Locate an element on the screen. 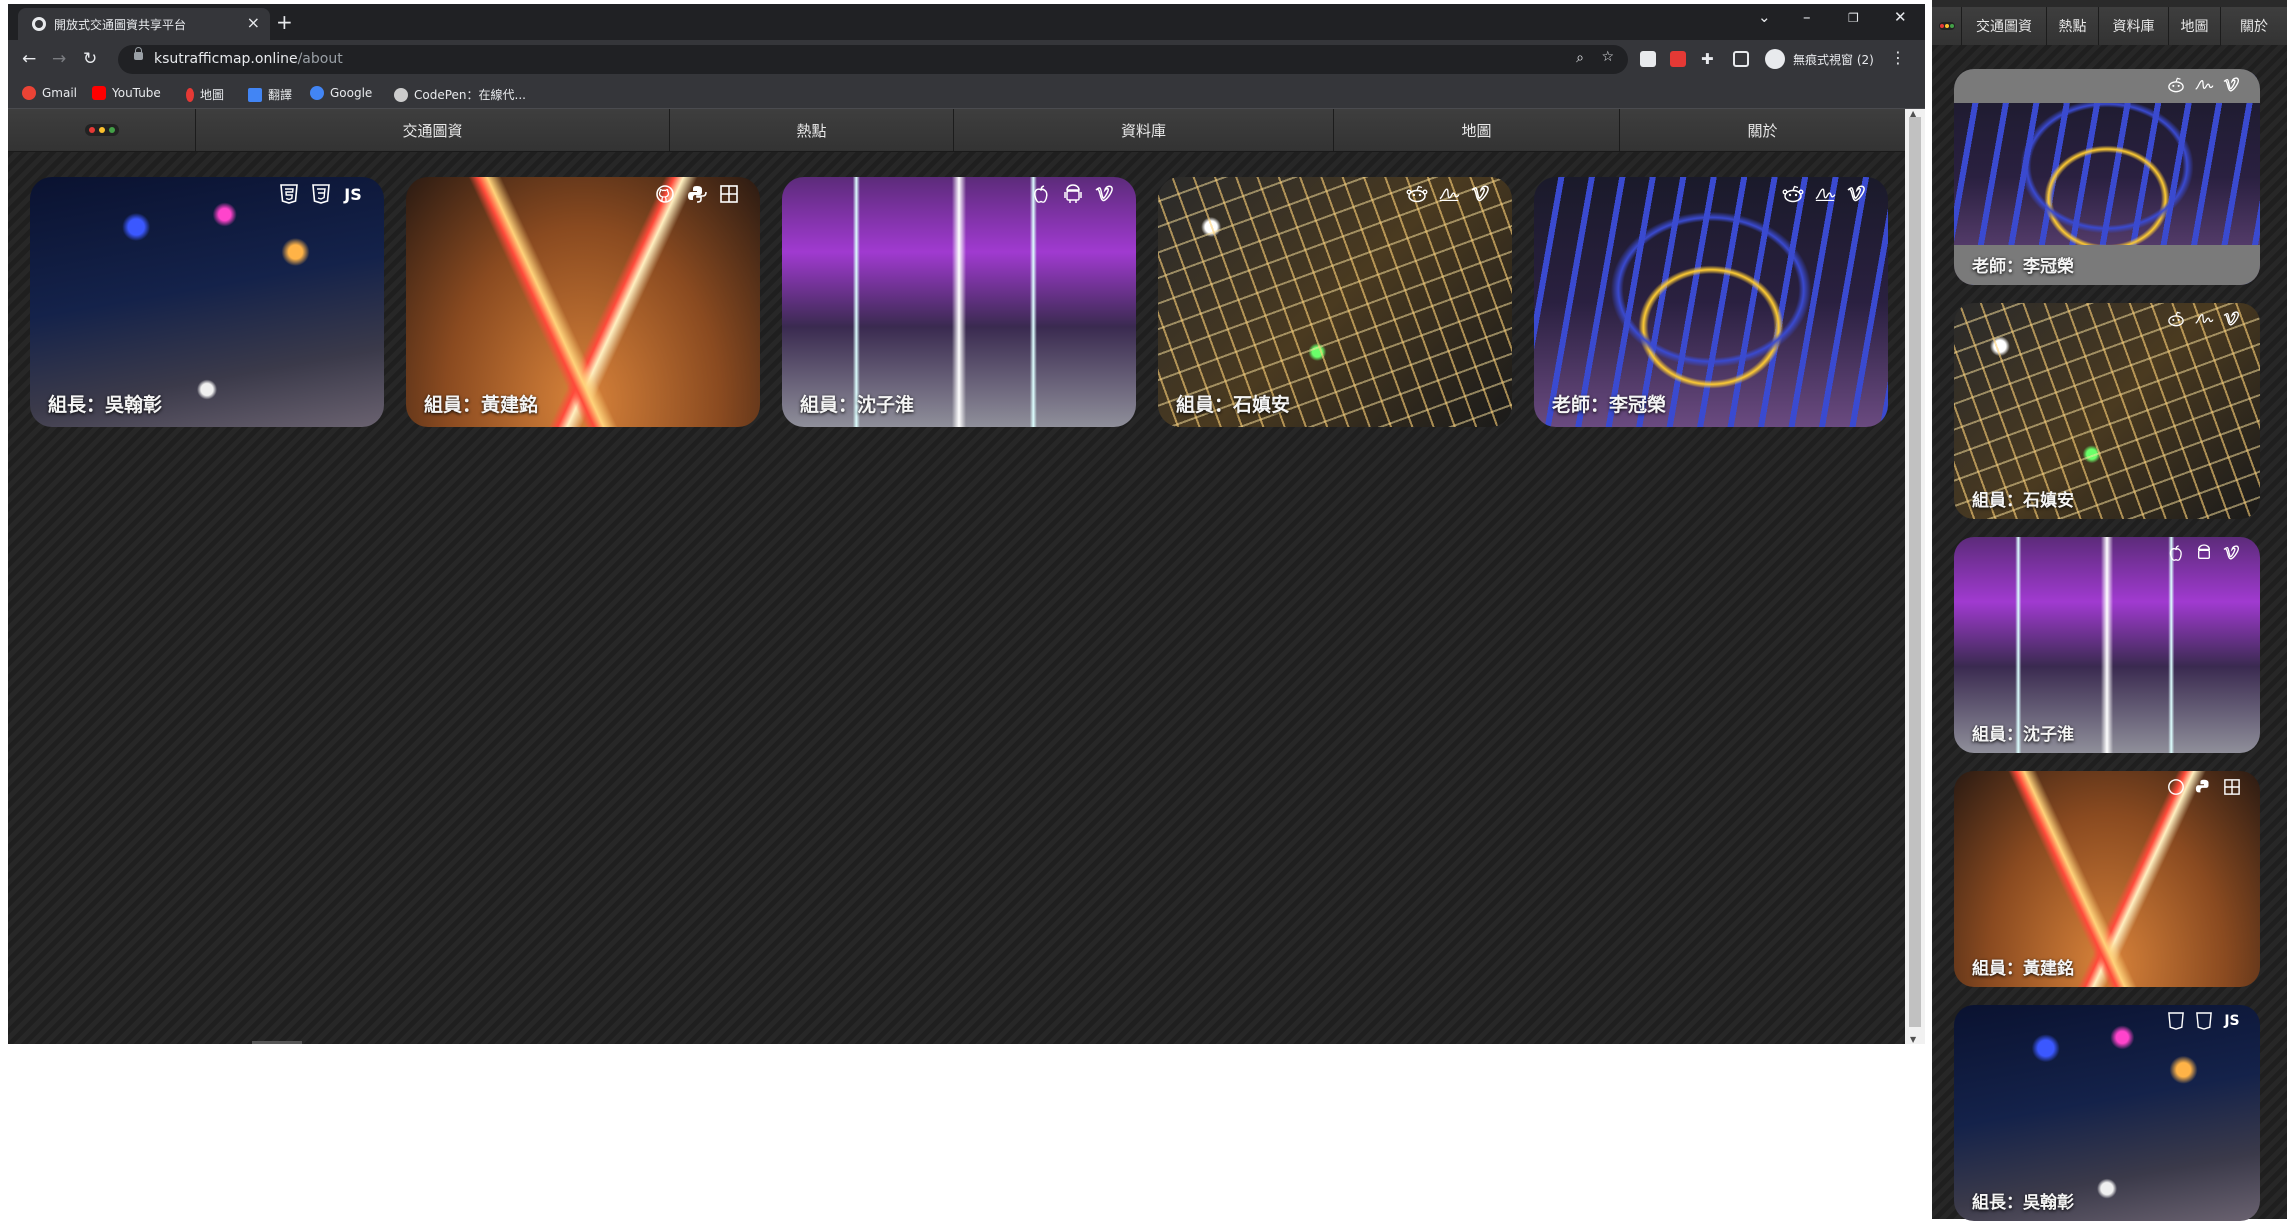 Image resolution: width=2287 pixels, height=1221 pixels. mobile-nav-hotspots: 熱點 is located at coordinates (2073, 26).